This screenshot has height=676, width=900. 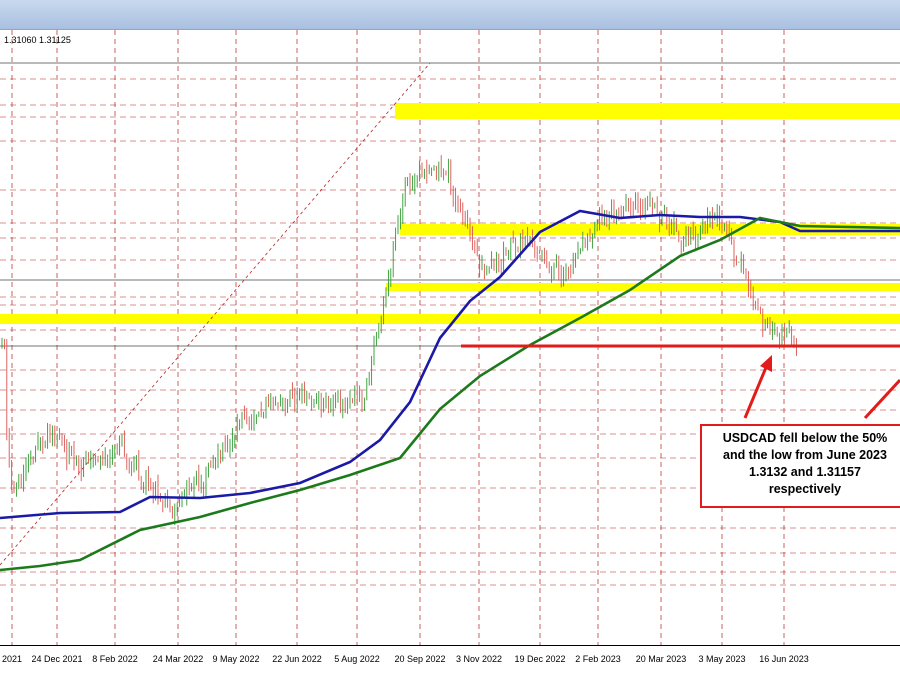 What do you see at coordinates (178, 659) in the screenshot?
I see `x-tick-label: 24 Mar 2022` at bounding box center [178, 659].